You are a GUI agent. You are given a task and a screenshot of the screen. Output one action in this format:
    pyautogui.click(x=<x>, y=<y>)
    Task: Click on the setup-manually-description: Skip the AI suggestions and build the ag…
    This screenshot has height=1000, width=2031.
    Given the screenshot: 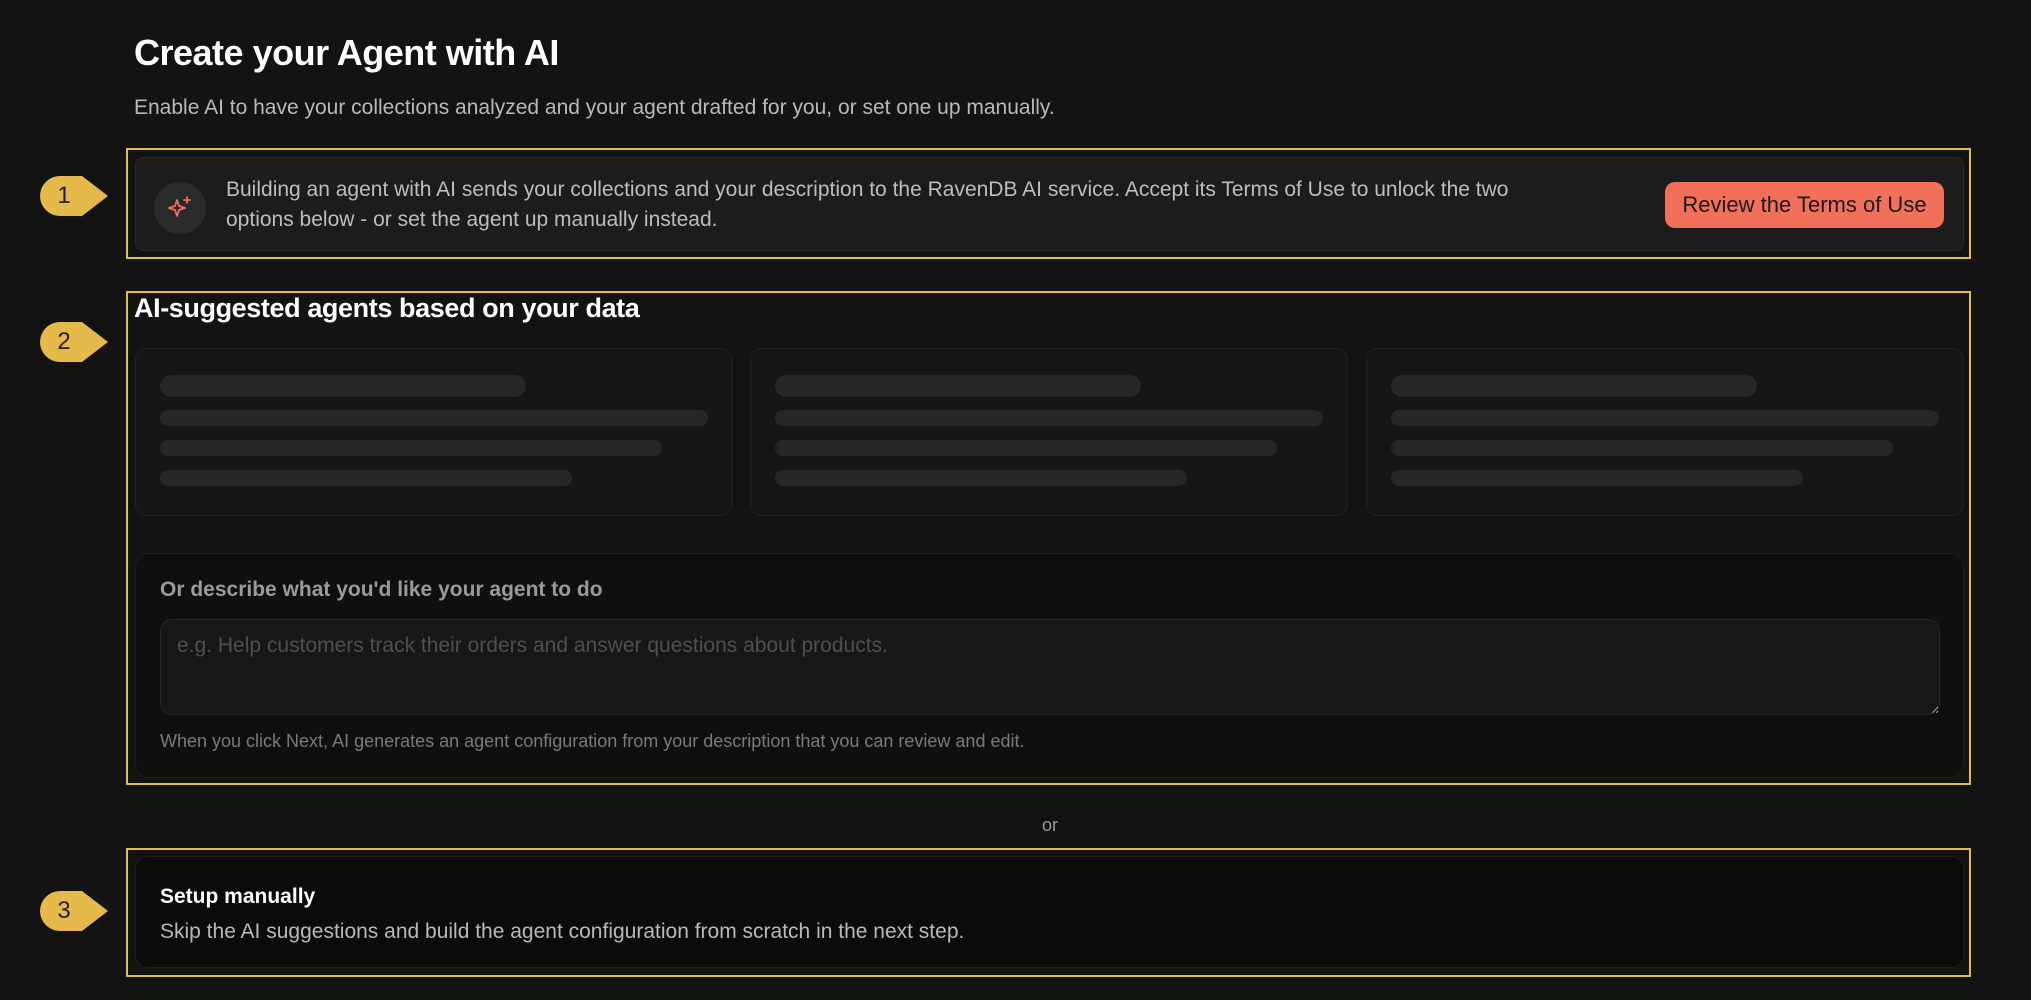 What is the action you would take?
    pyautogui.click(x=562, y=931)
    